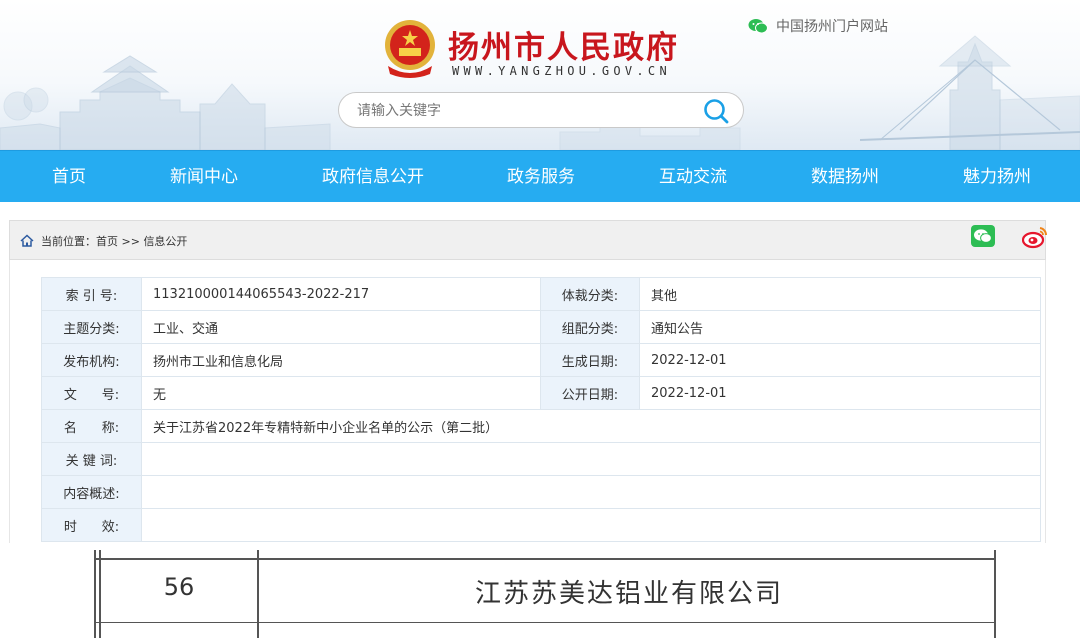  Describe the element at coordinates (179, 587) in the screenshot. I see `company-row-number: 56` at that location.